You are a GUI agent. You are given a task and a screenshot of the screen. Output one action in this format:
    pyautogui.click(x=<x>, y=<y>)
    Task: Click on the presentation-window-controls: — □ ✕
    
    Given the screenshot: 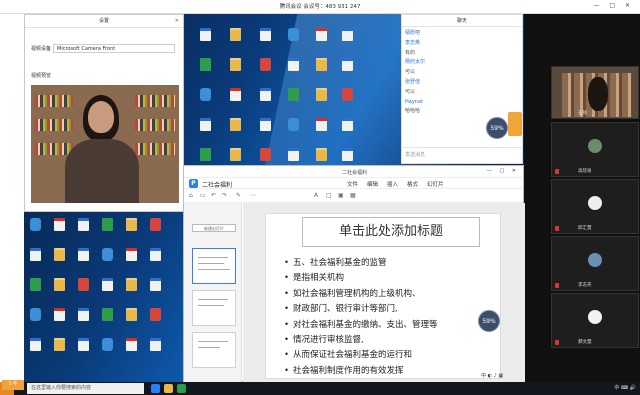 What is the action you would take?
    pyautogui.click(x=503, y=171)
    